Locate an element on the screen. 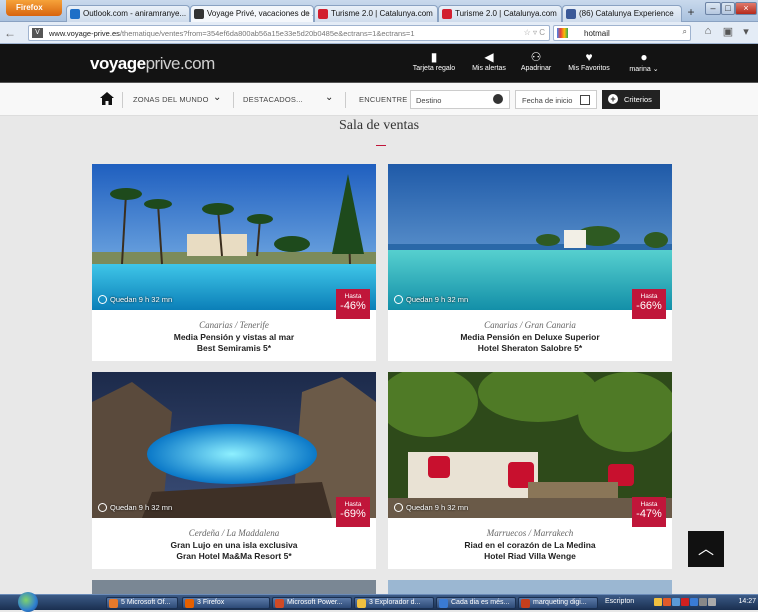 Image resolution: width=758 pixels, height=612 pixels. firefox-menu-button: Firefox is located at coordinates (34, 8).